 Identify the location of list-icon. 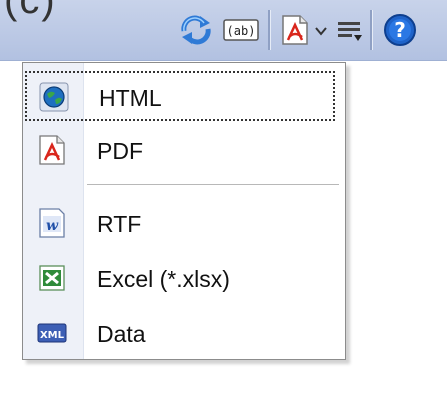
(350, 31).